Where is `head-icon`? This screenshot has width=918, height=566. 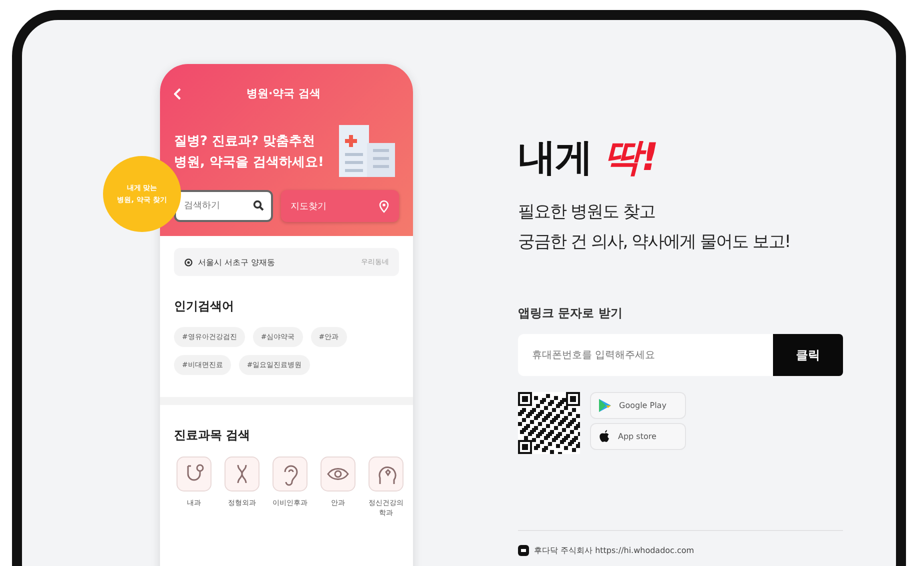
head-icon is located at coordinates (386, 474).